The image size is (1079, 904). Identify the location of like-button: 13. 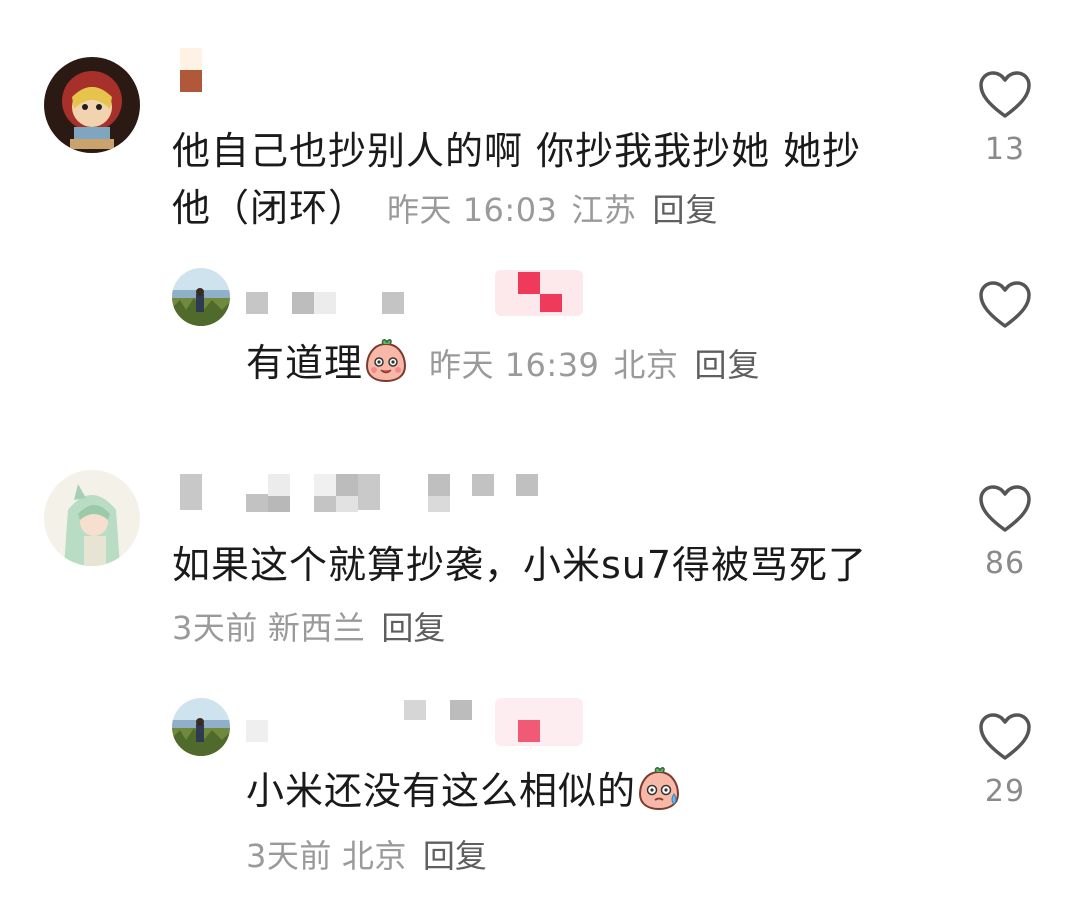
(1005, 118).